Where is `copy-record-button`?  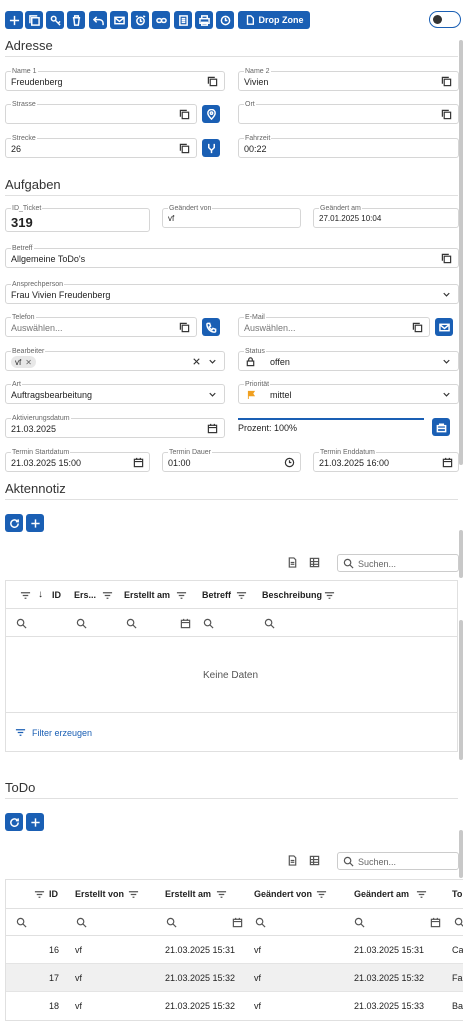
copy-record-button is located at coordinates (34, 20).